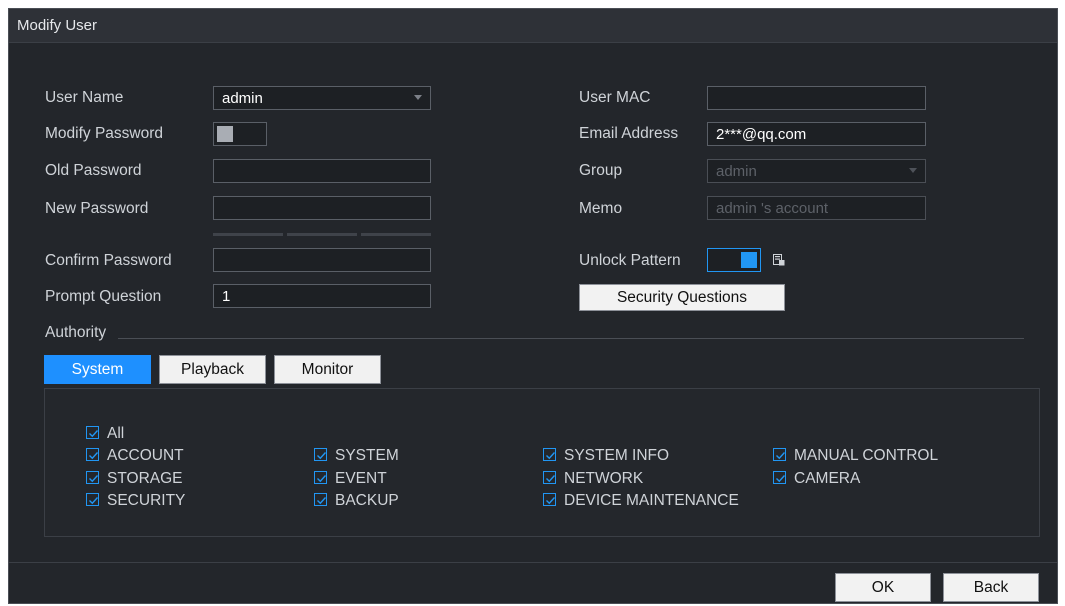 The height and width of the screenshot is (606, 1065). I want to click on permission-label: MANUAL CONTROL, so click(866, 455).